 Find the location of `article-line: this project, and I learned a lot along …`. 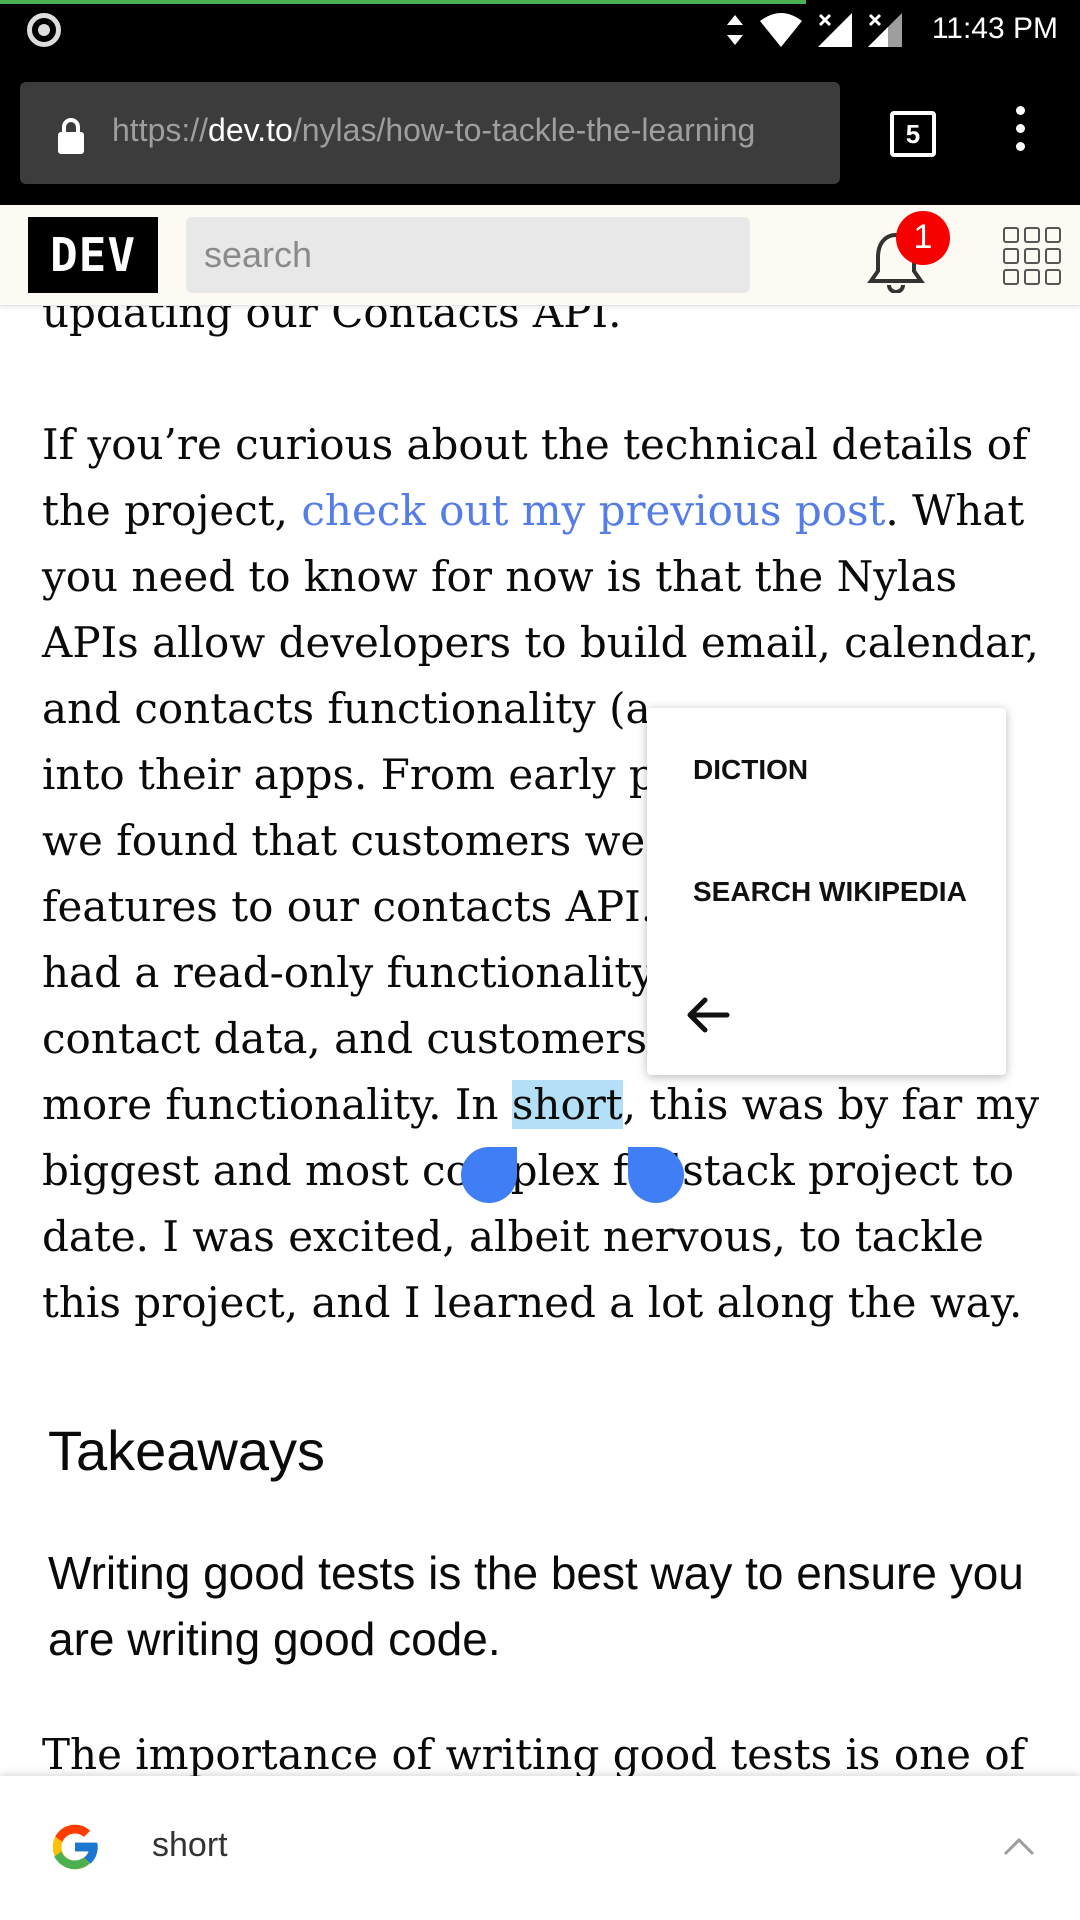

article-line: this project, and I learned a lot along … is located at coordinates (532, 1302).